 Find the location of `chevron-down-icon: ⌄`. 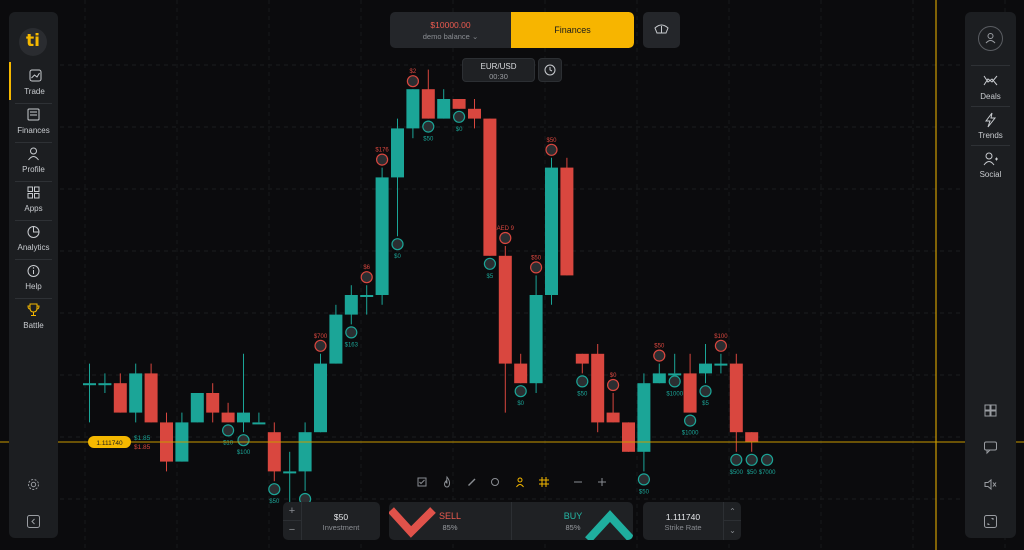

chevron-down-icon: ⌄ is located at coordinates (475, 36).